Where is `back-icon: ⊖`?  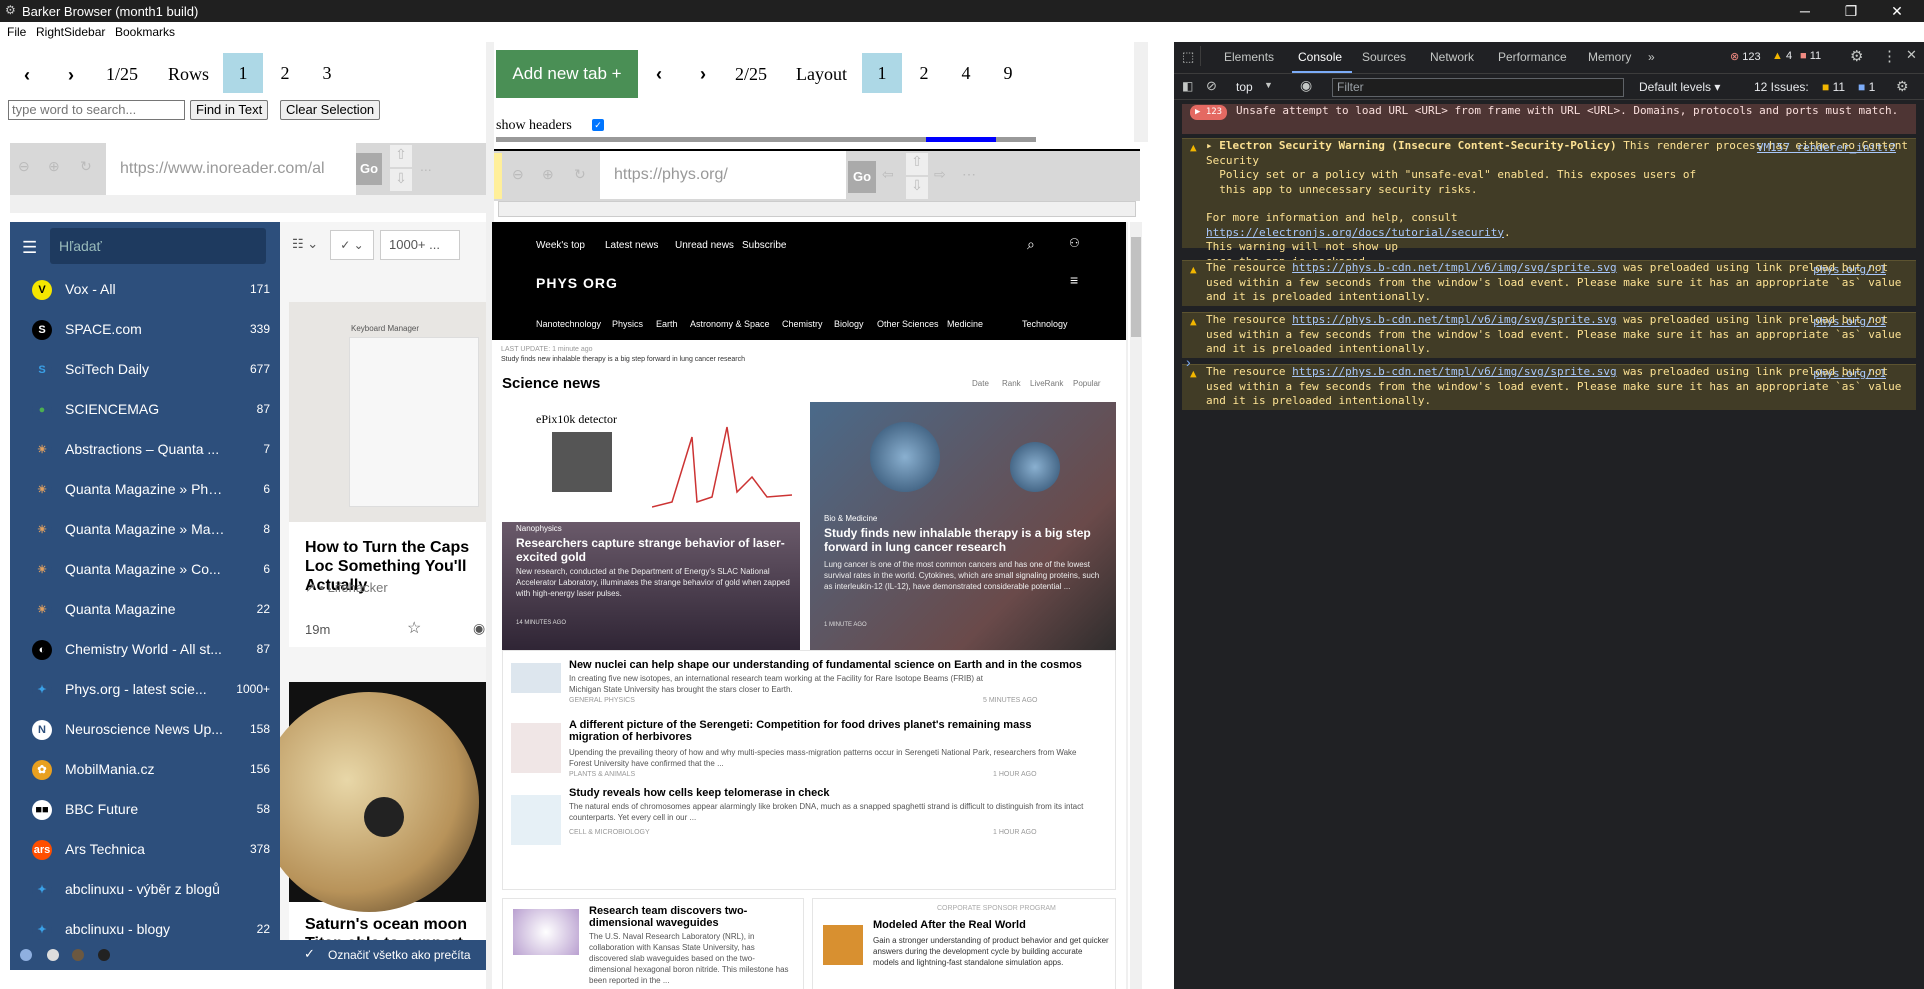 back-icon: ⊖ is located at coordinates (24, 166).